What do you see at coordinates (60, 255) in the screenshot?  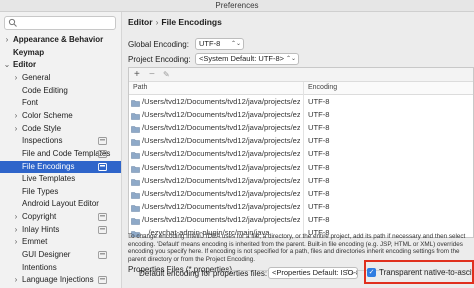 I see `sidebar-item: GUI Designer` at bounding box center [60, 255].